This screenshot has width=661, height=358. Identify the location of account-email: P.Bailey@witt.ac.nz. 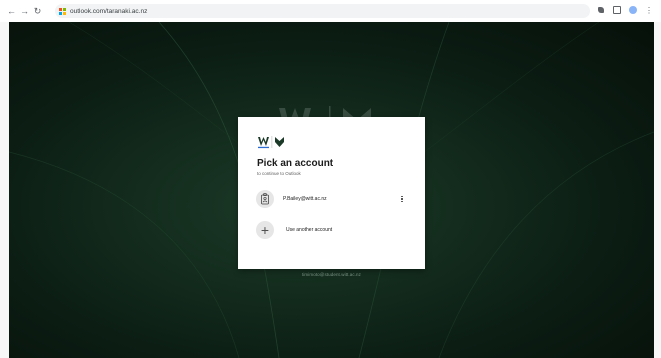
(305, 199).